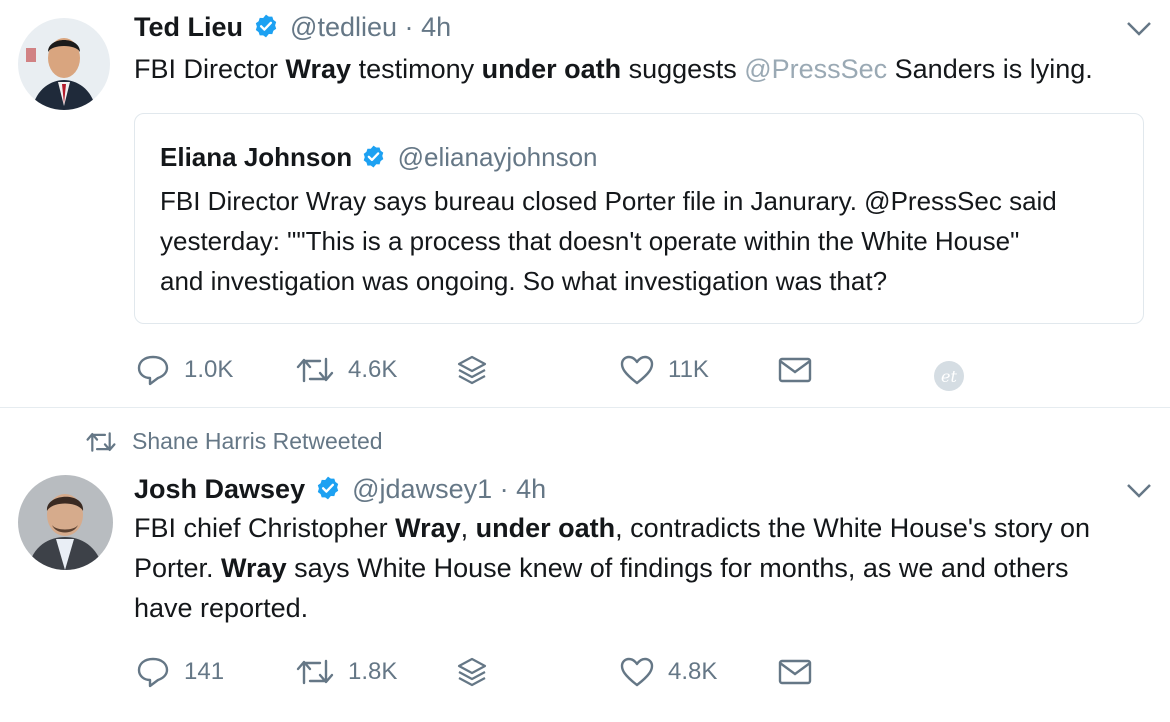  I want to click on text-segment: suggests, so click(683, 69).